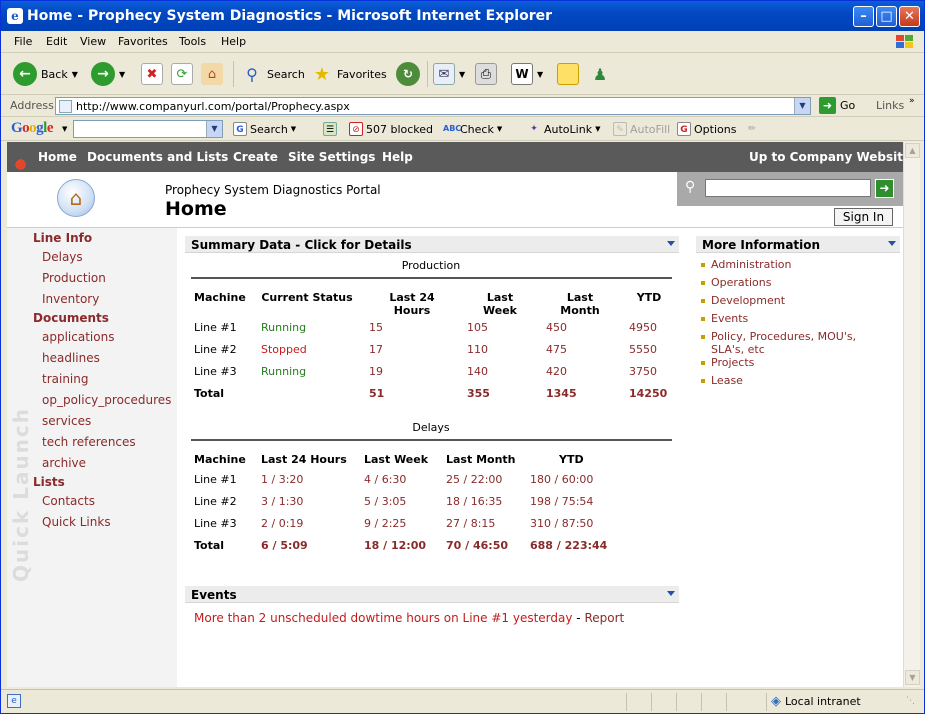 The width and height of the screenshot is (925, 714). I want to click on messenger-button: ♟, so click(600, 74).